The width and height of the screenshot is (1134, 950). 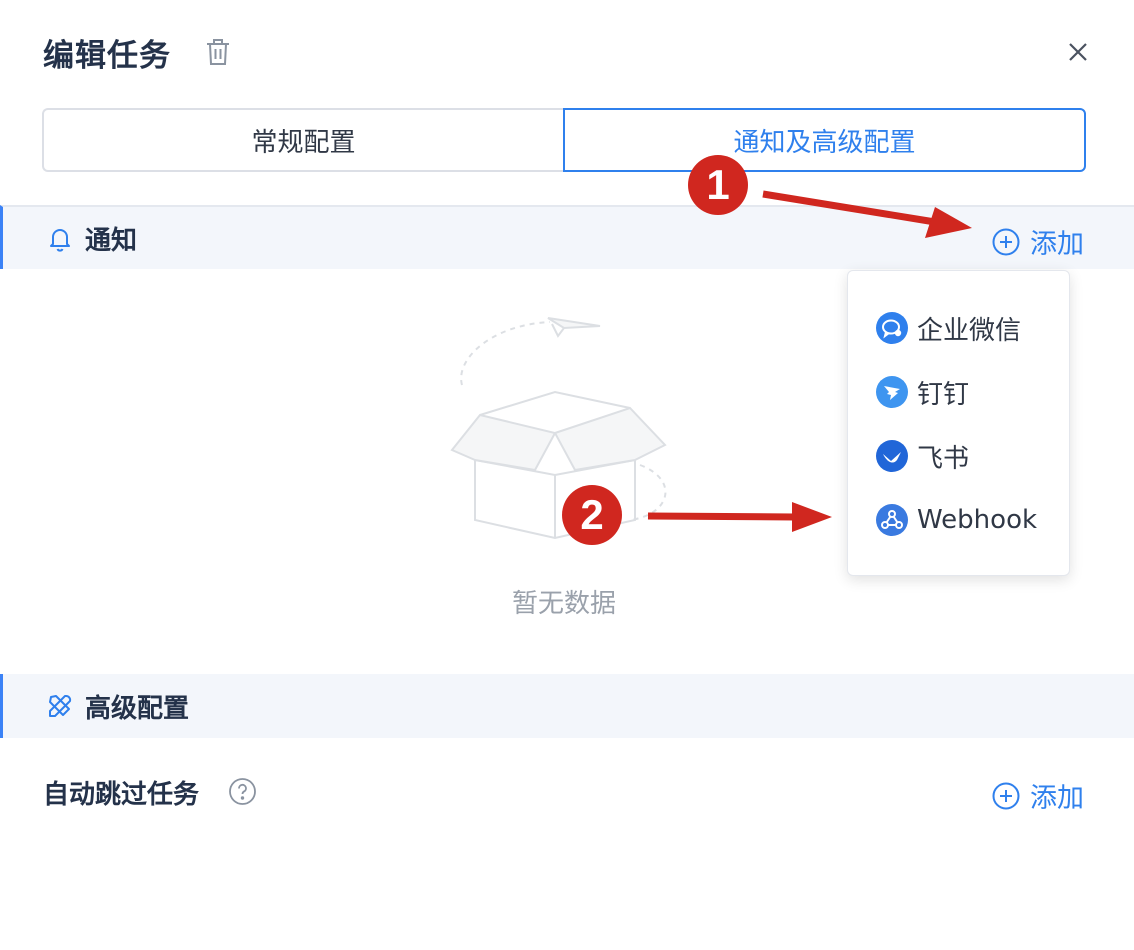 What do you see at coordinates (892, 520) in the screenshot?
I see `webhook-icon` at bounding box center [892, 520].